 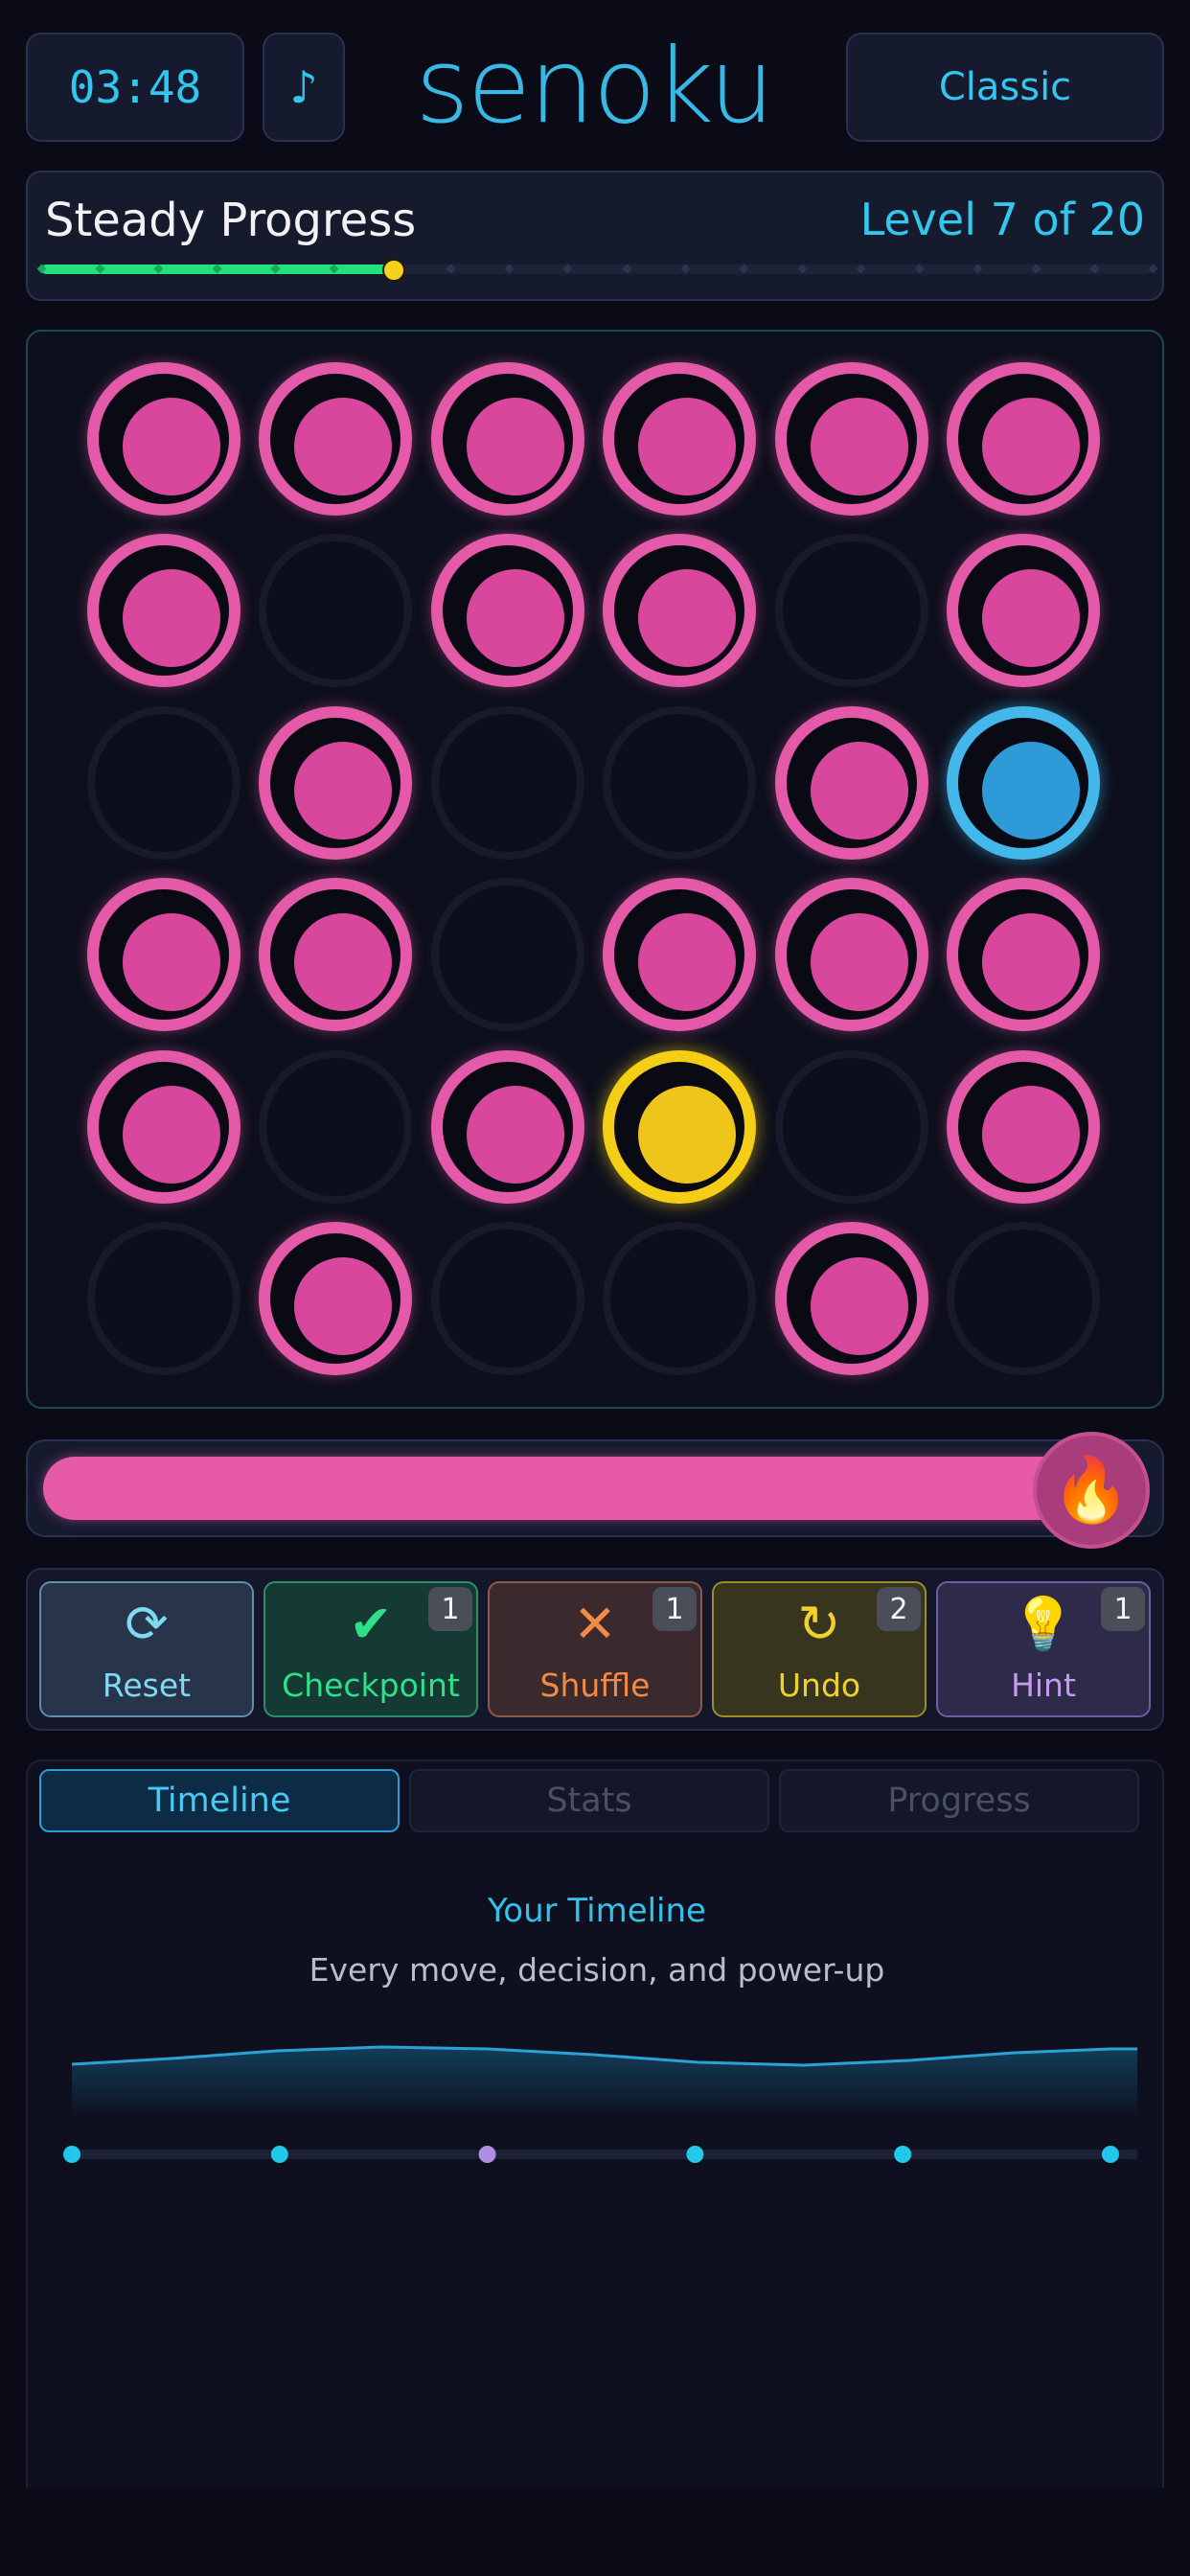 I want to click on shuffle-button: ✕ Shuffle 1, so click(x=595, y=1649).